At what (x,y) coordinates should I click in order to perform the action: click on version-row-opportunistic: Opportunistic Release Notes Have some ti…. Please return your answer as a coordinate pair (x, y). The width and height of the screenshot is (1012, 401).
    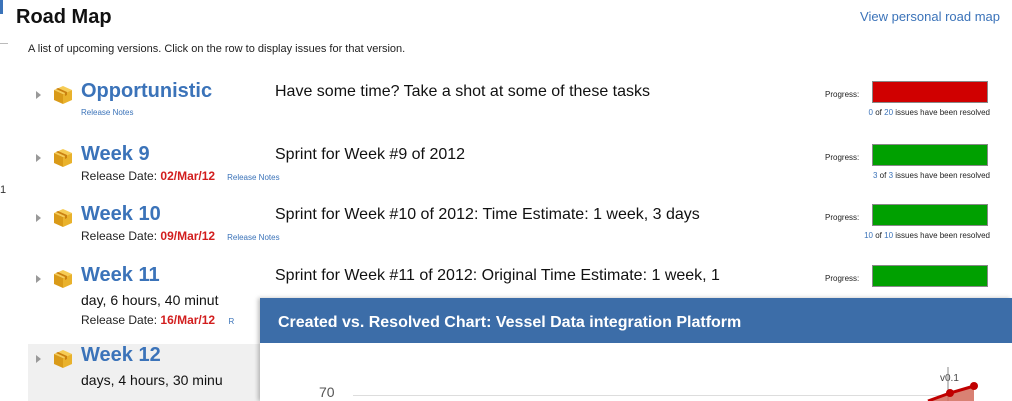
    Looking at the image, I should click on (513, 110).